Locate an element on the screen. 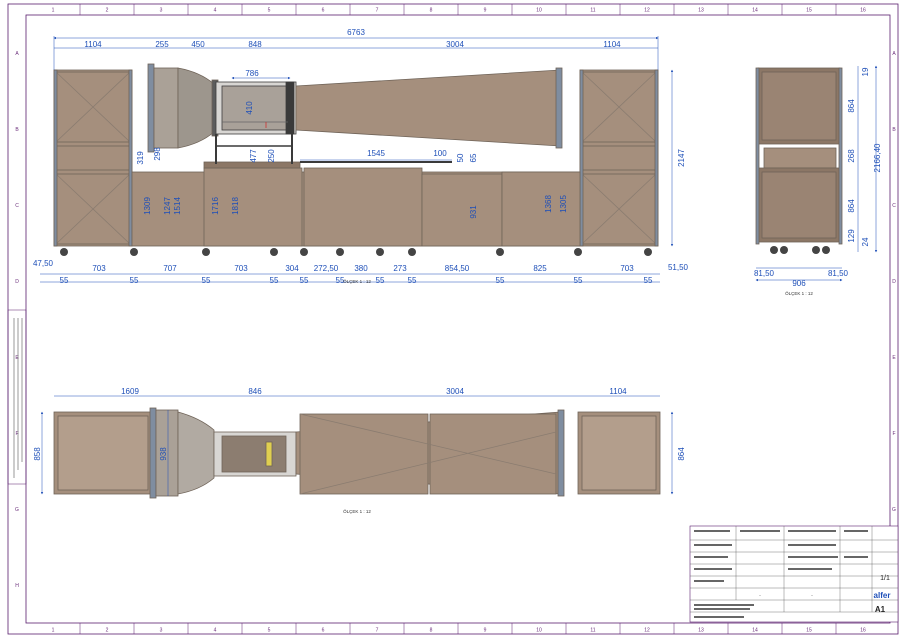 This screenshot has height=638, width=904. top-dim-left: 858 is located at coordinates (37, 454).